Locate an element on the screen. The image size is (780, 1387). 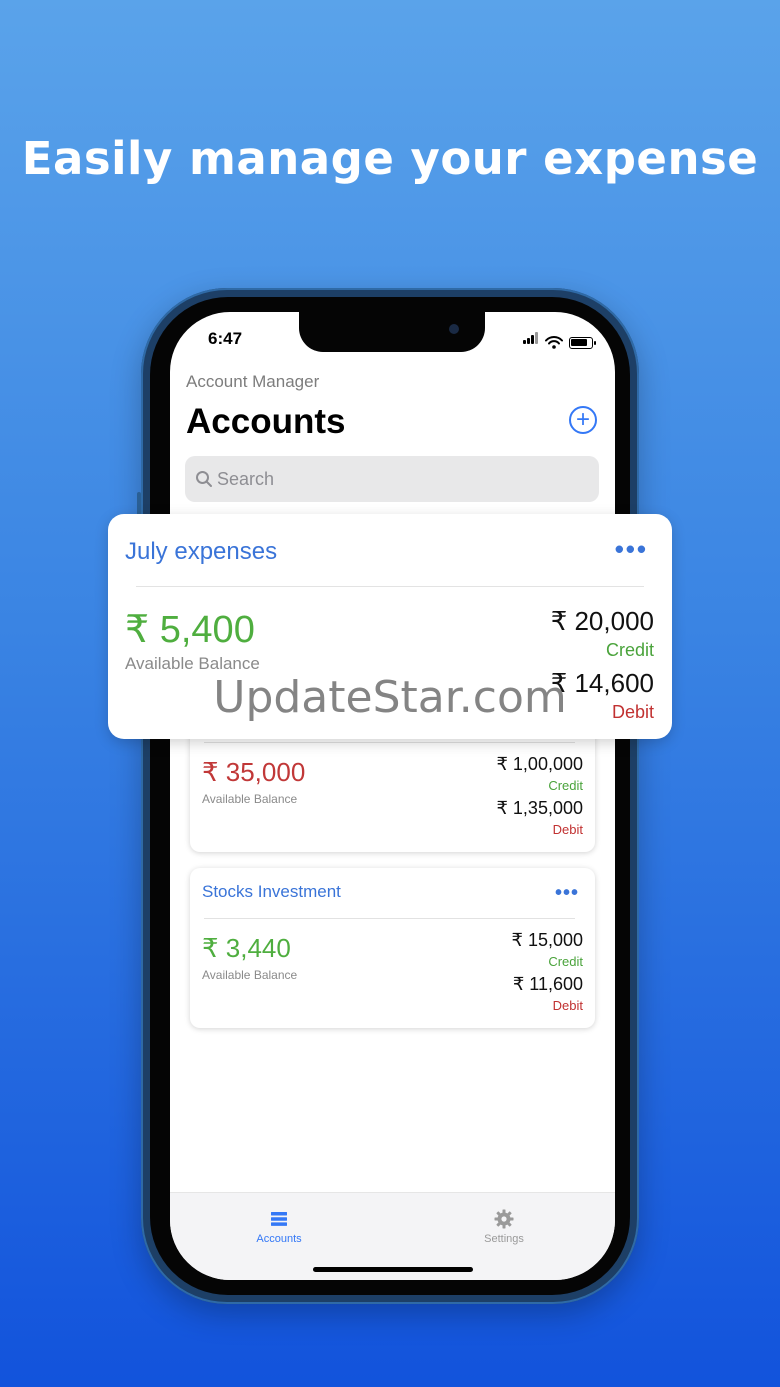
wifi-icon is located at coordinates (554, 342).